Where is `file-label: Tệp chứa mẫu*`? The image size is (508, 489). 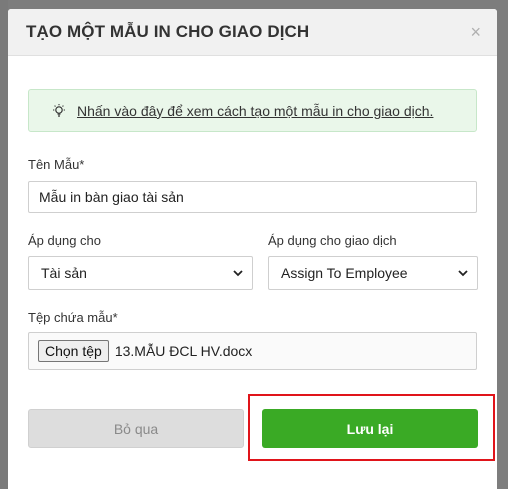
file-label: Tệp chứa mẫu* is located at coordinates (73, 317).